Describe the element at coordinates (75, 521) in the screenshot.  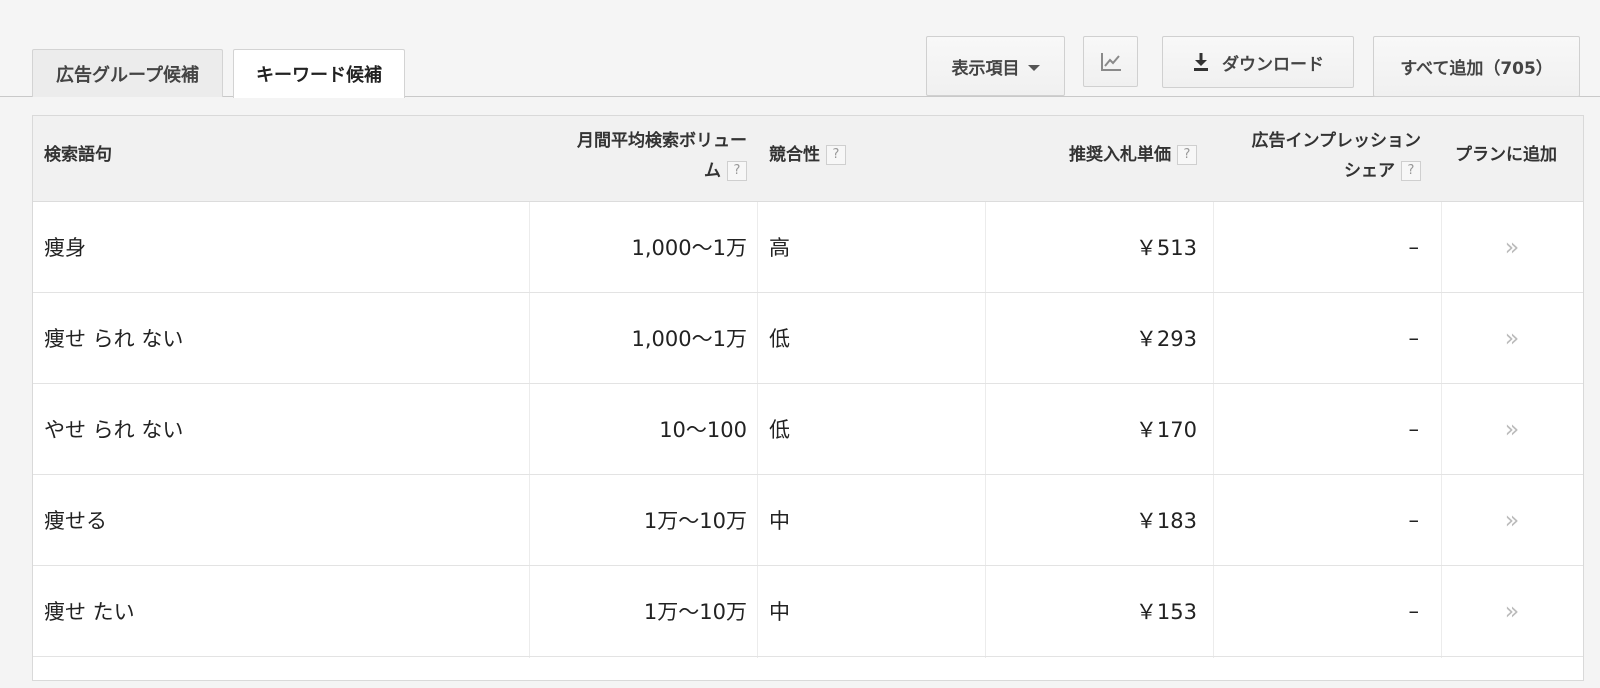
I see `keyword-cell: 痩せる` at that location.